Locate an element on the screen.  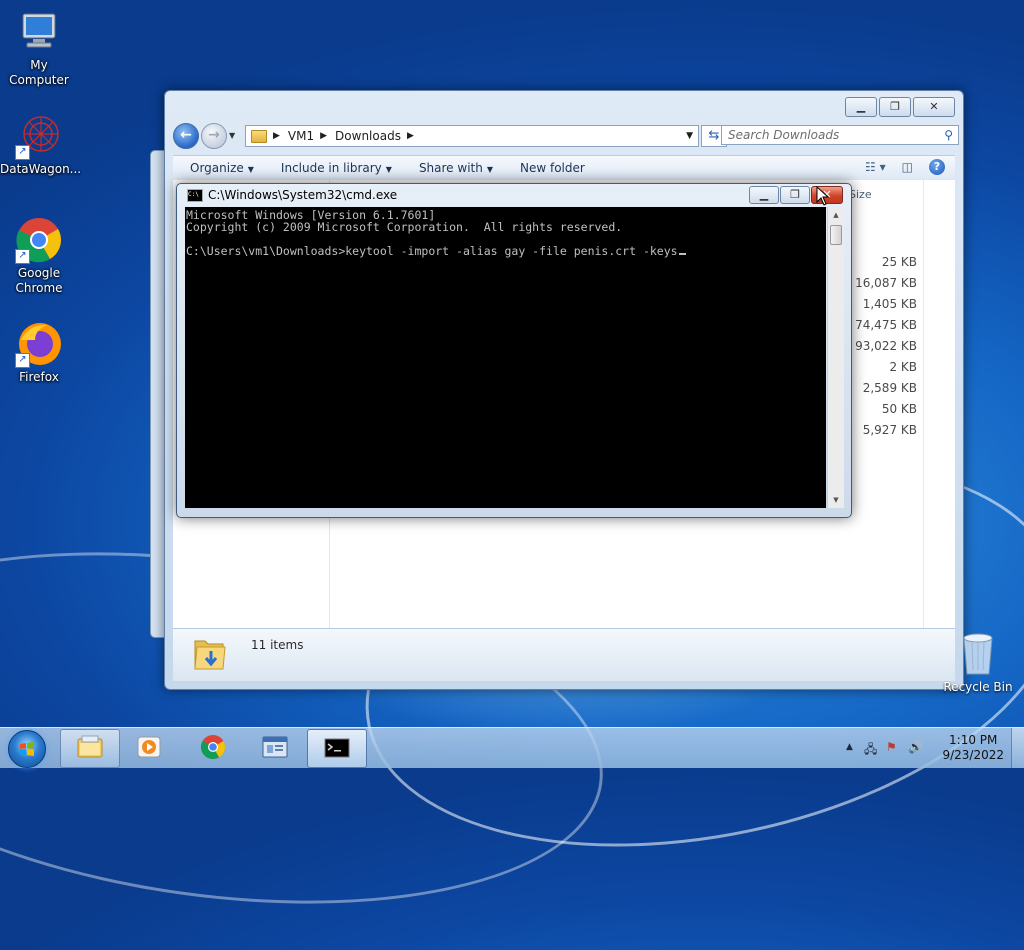
desktop-icon-google-chrome: ↗ Google Chrome is located at coordinates (39, 256).